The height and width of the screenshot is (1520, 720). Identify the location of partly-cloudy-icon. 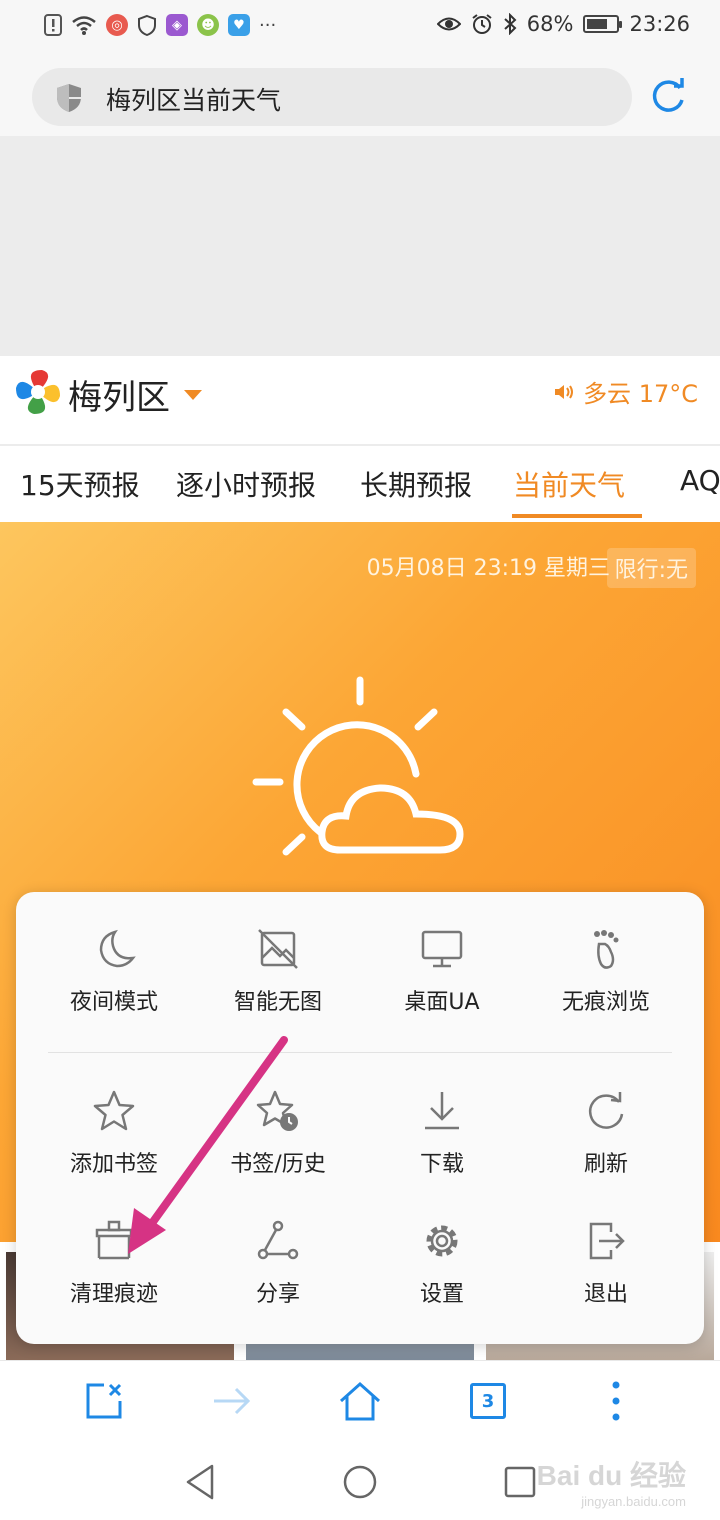
(358, 766).